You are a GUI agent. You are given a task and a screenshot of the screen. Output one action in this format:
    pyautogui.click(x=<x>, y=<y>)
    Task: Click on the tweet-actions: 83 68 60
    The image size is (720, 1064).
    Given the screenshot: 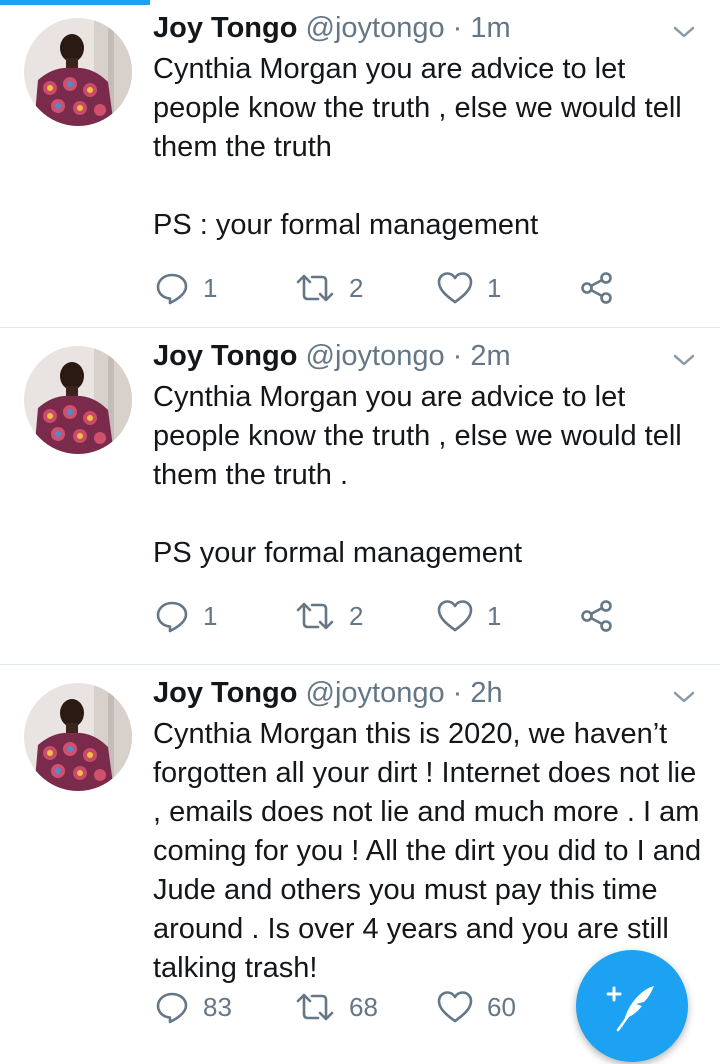 What is the action you would take?
    pyautogui.click(x=395, y=1007)
    